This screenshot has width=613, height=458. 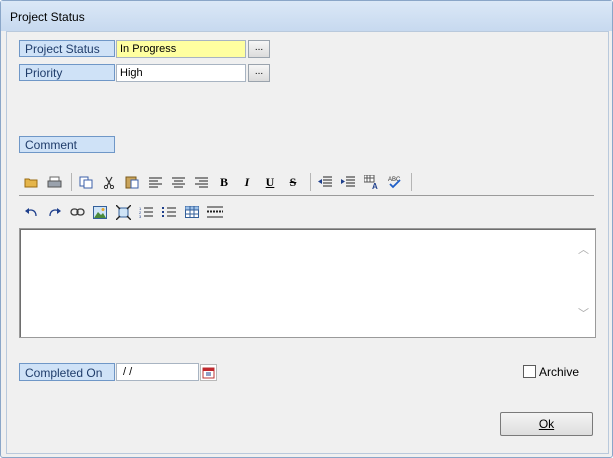 What do you see at coordinates (67, 372) in the screenshot?
I see `completed-on-label: Completed On` at bounding box center [67, 372].